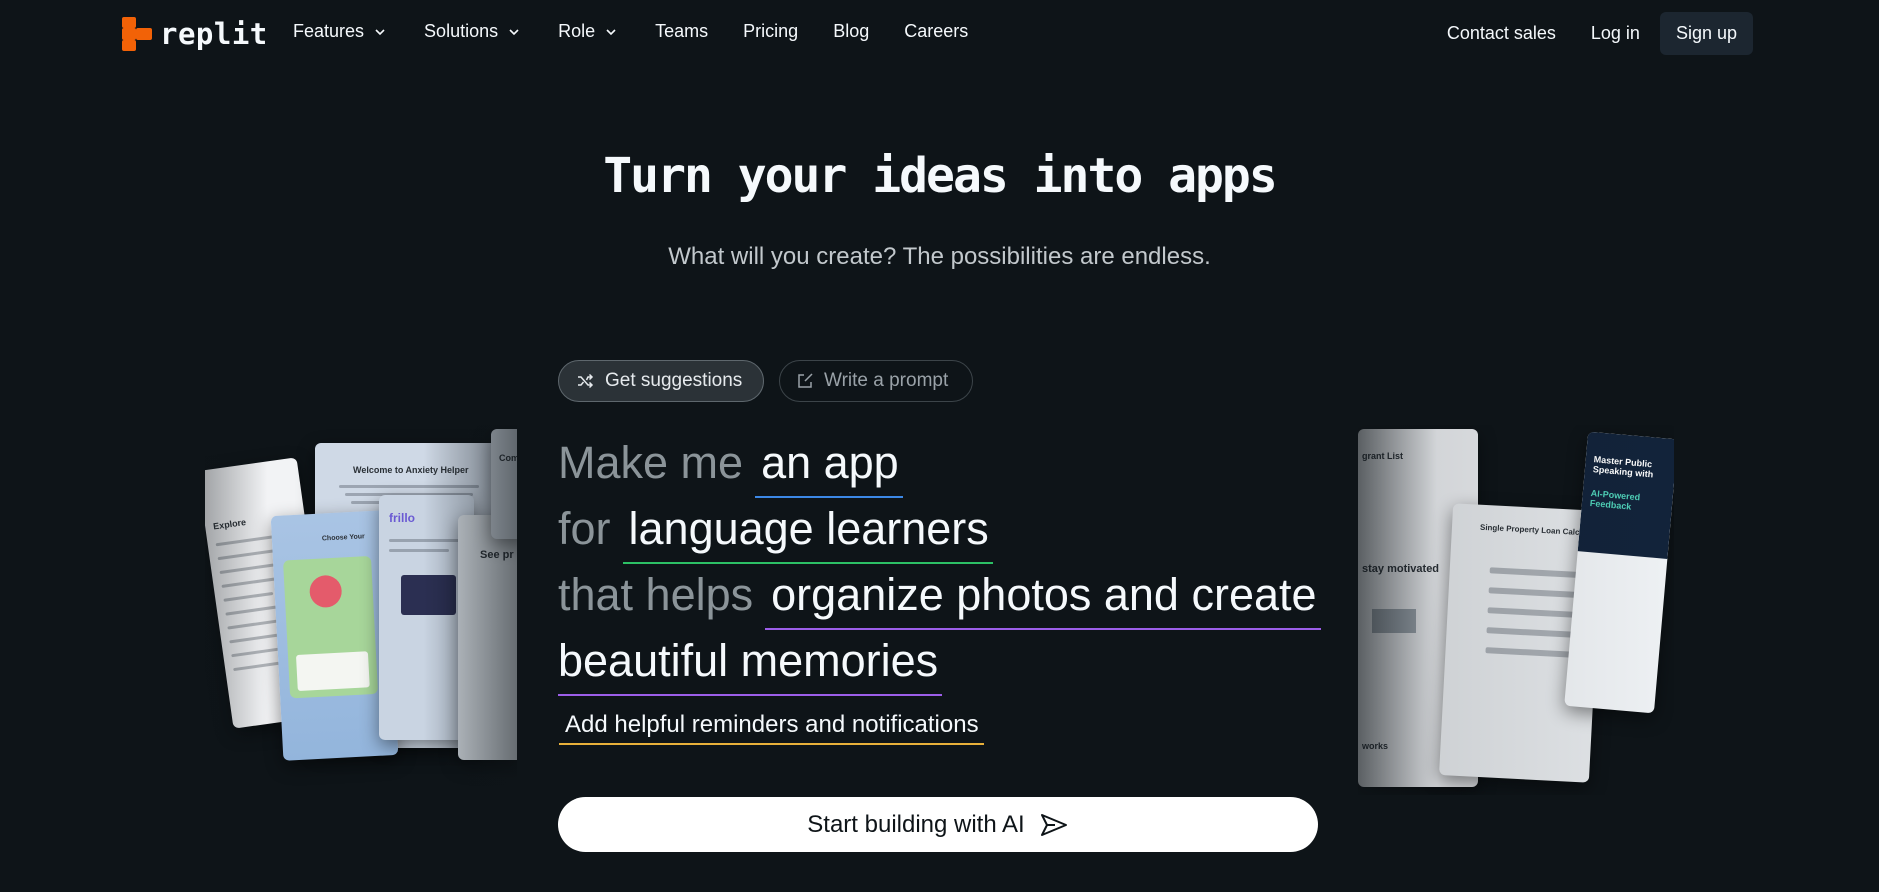  I want to click on prompt-option-app-type: an app, so click(829, 465).